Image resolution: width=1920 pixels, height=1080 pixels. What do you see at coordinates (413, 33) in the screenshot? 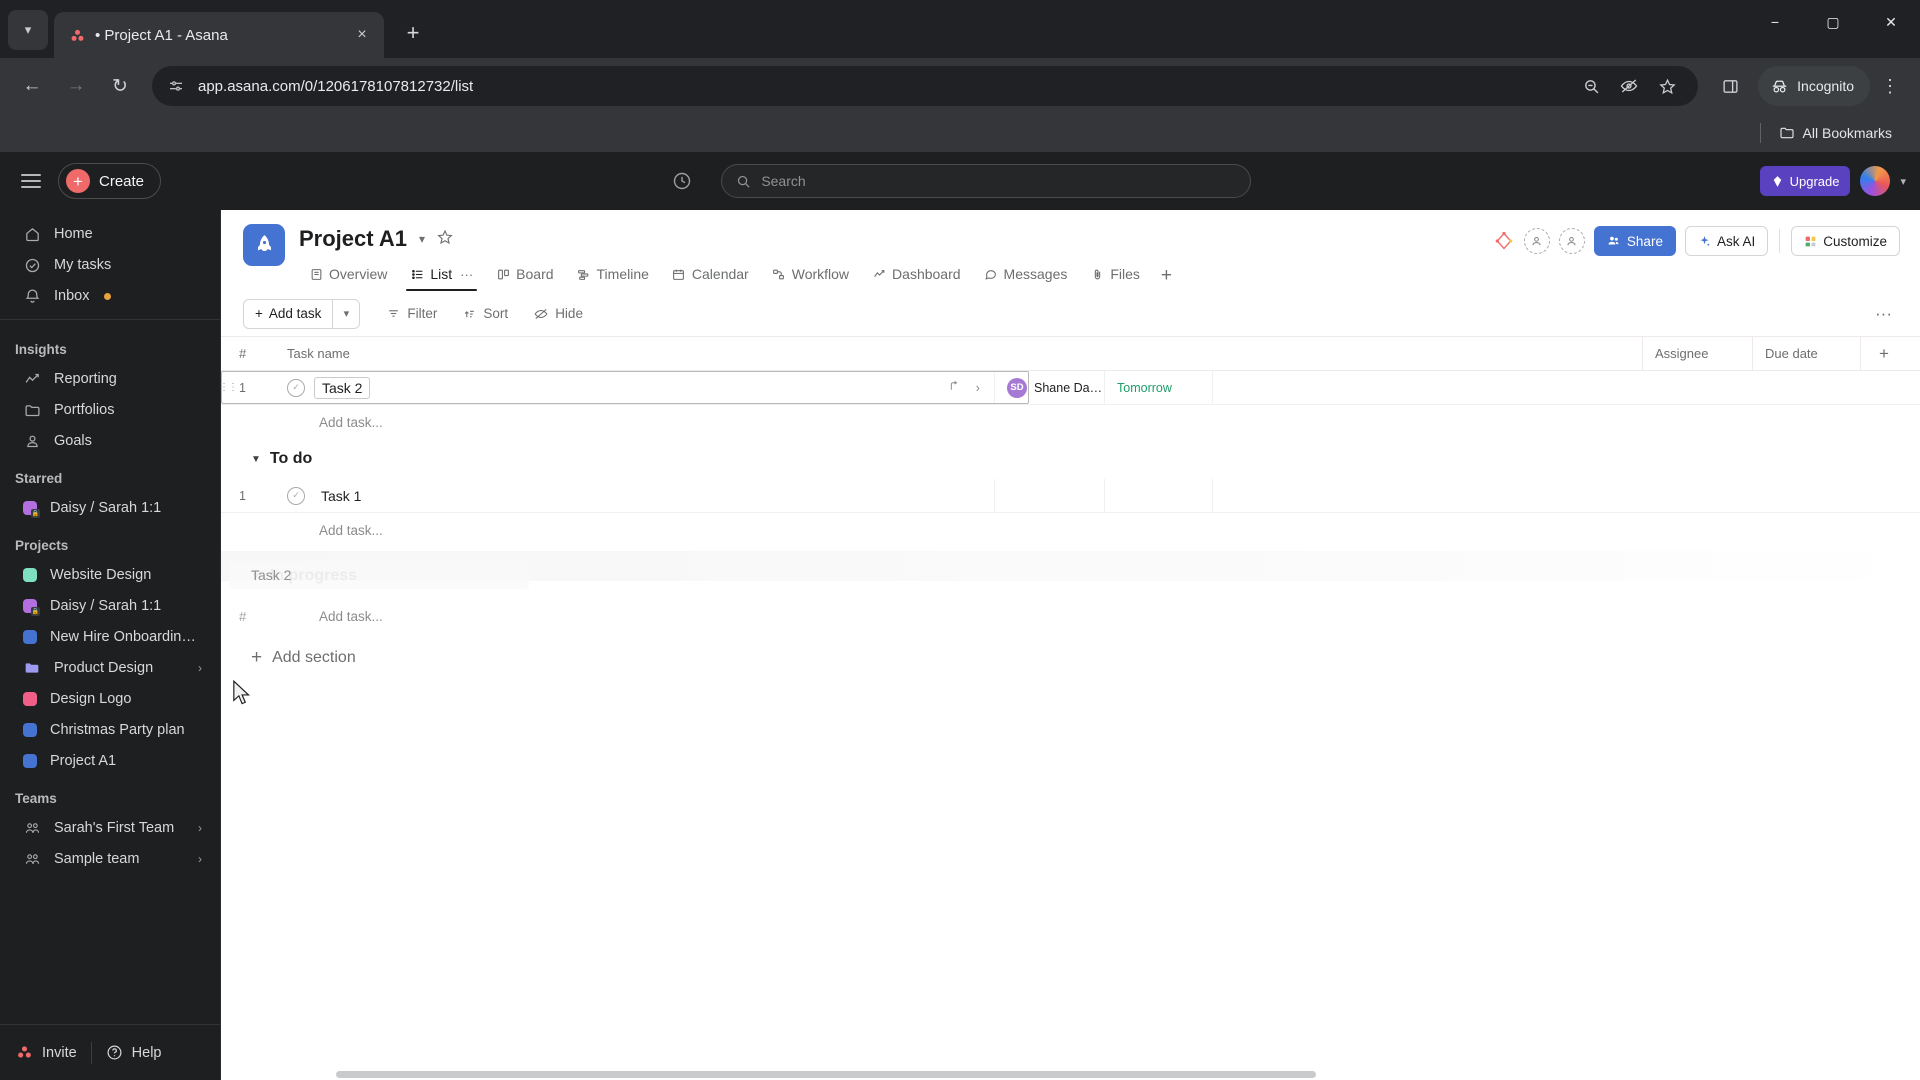
I see `new-tab-button: +` at bounding box center [413, 33].